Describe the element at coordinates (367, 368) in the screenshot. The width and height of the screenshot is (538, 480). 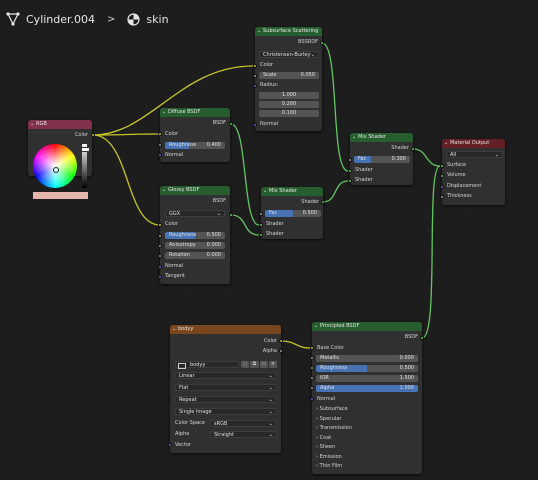
I see `roughness-field: Roughness 0.500` at that location.